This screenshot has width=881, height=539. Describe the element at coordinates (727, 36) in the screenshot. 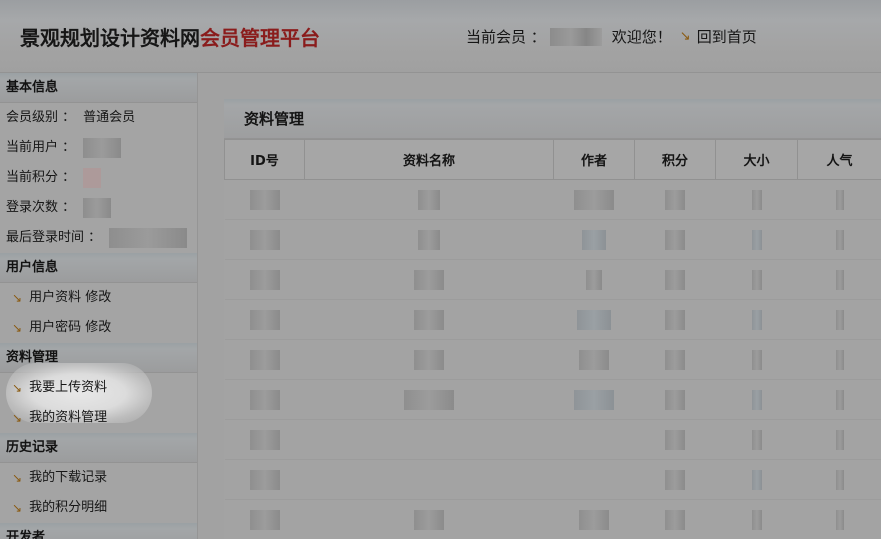

I see `home-link: 回到首页` at that location.